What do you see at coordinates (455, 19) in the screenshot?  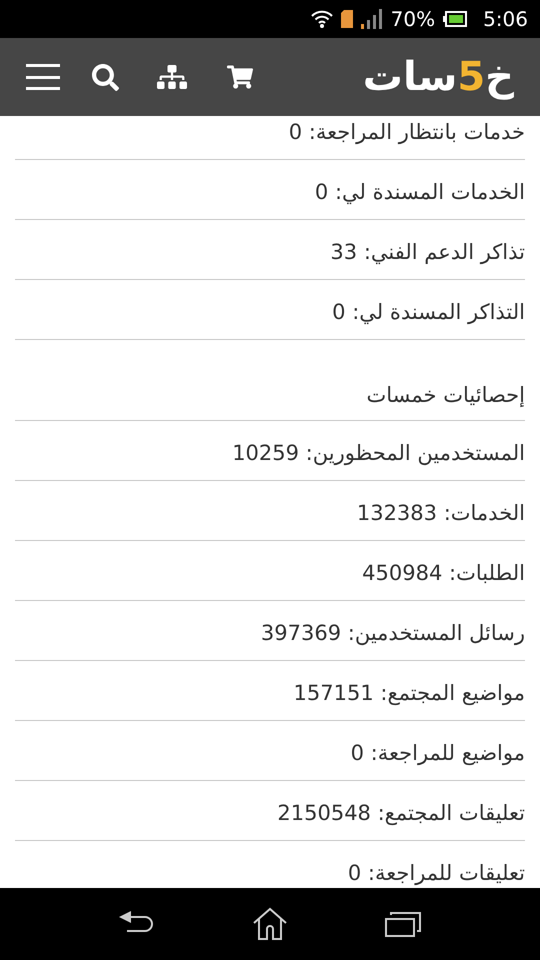 I see `battery-icon` at bounding box center [455, 19].